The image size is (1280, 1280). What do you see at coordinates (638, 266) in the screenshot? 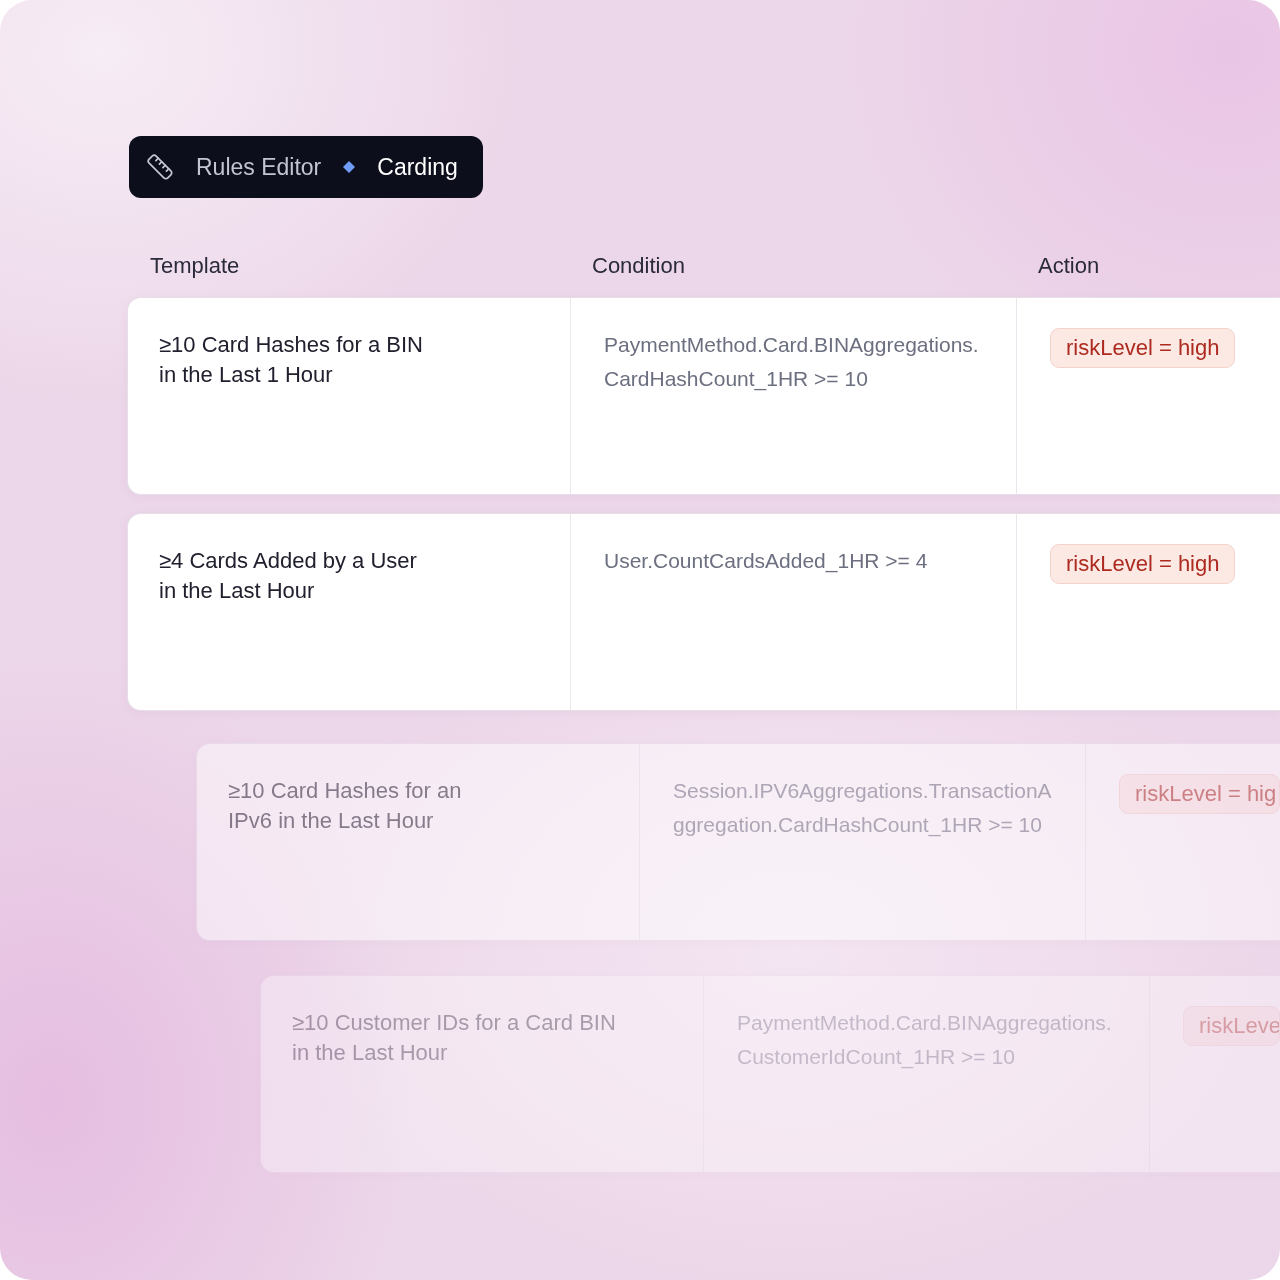
I see `column-header: Condition` at bounding box center [638, 266].